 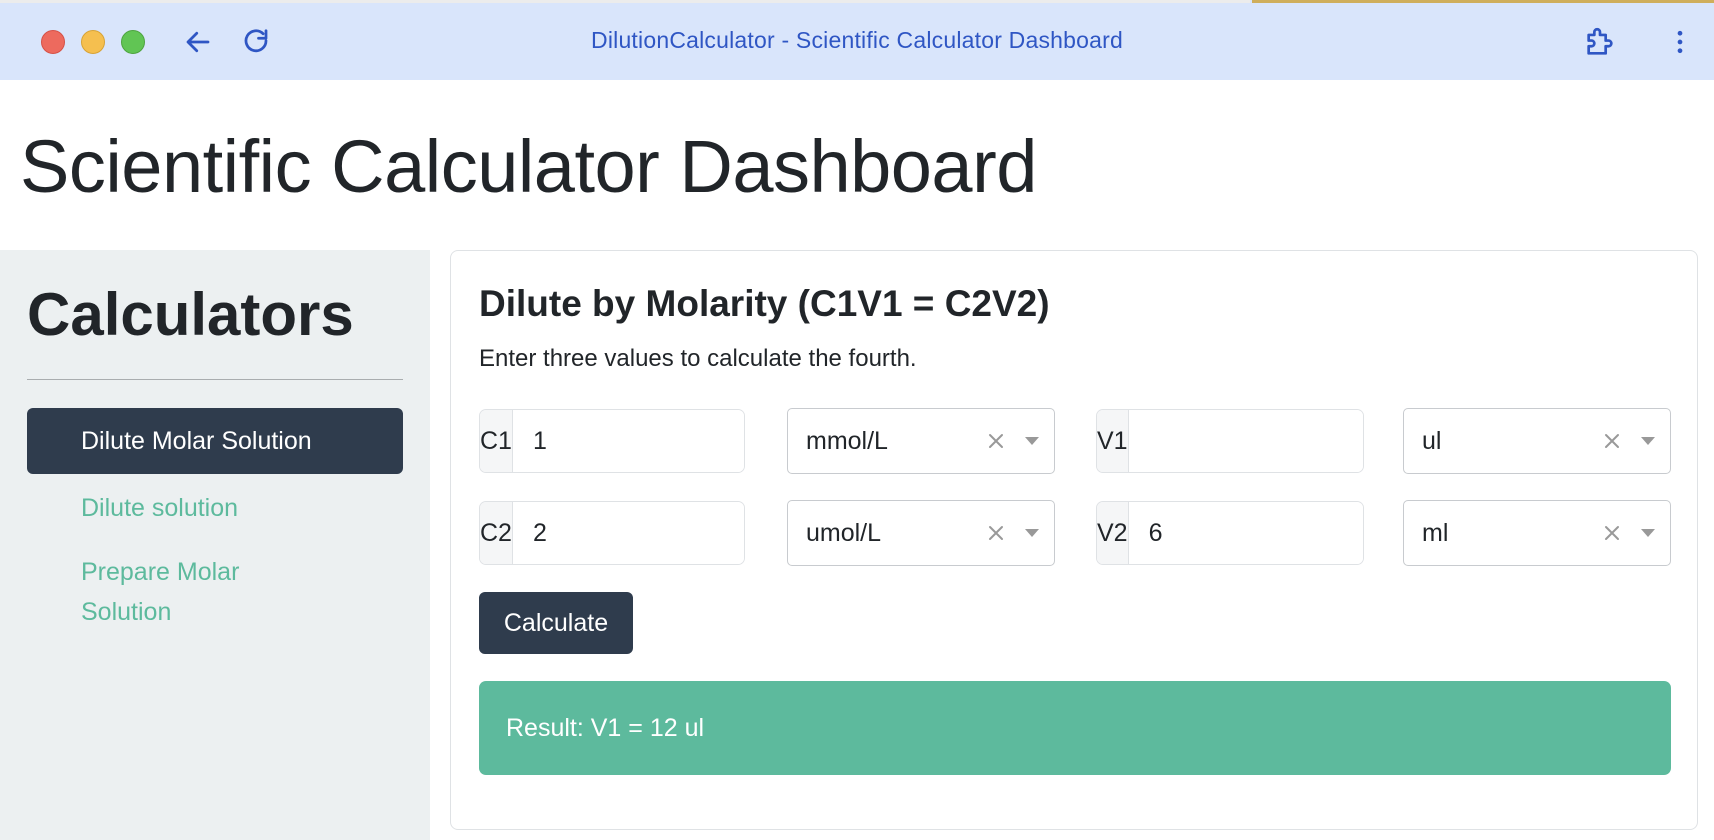 What do you see at coordinates (1113, 441) in the screenshot?
I see `v1-label: V1` at bounding box center [1113, 441].